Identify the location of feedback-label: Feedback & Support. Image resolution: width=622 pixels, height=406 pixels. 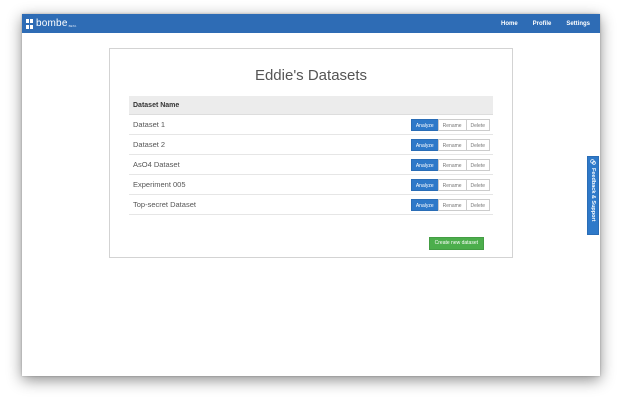
(593, 195).